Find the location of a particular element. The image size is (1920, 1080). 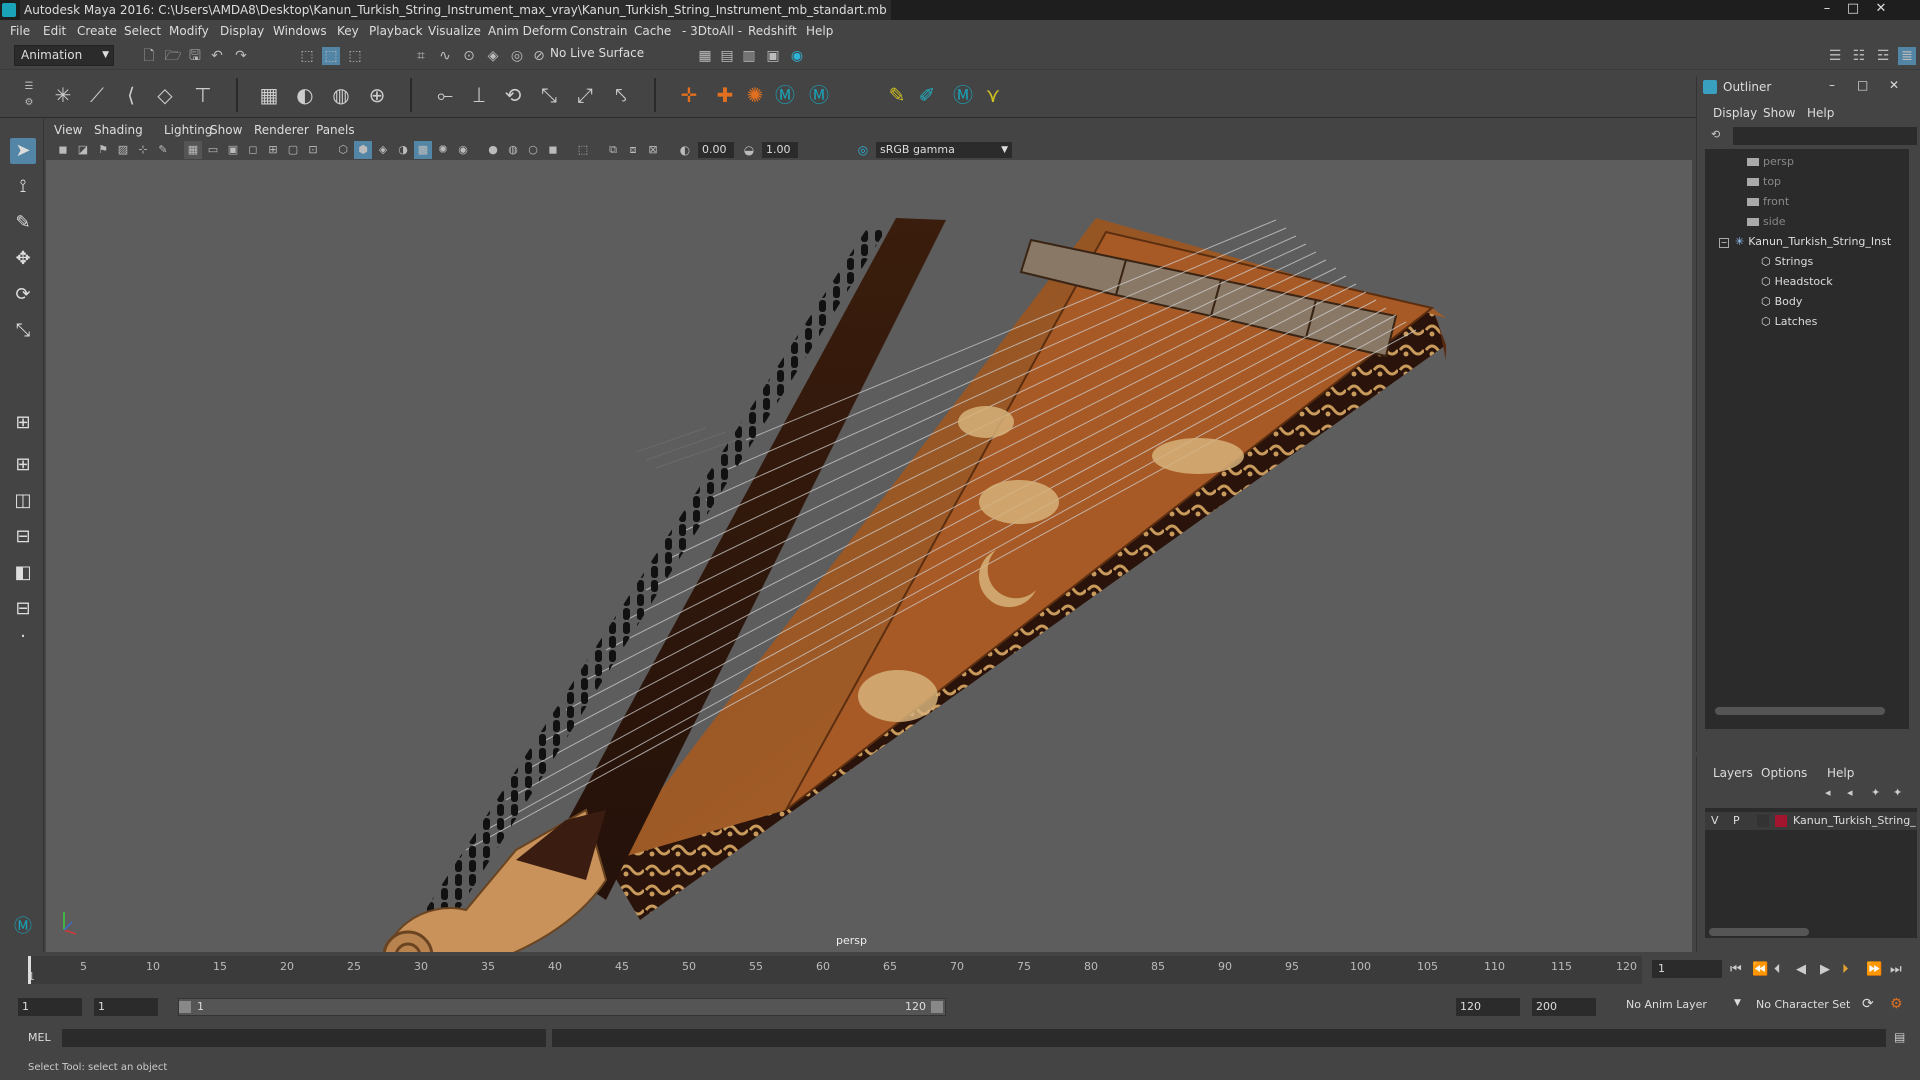

safe-action-icon: ▢ is located at coordinates (293, 150).